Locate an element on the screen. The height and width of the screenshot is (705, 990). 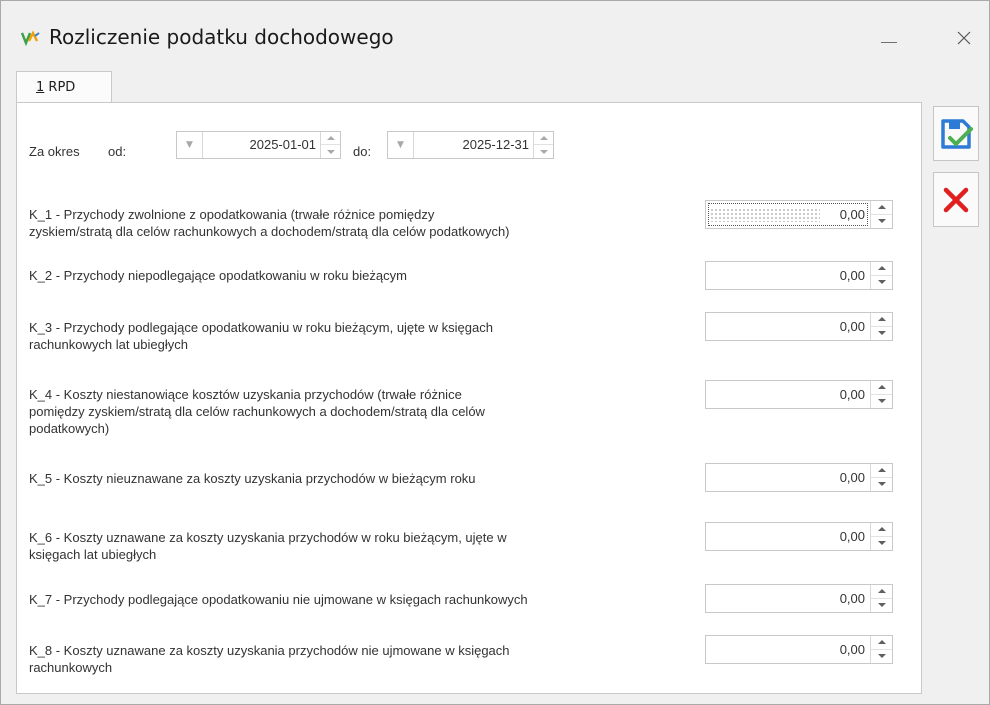
date-to-spinner is located at coordinates (543, 145).